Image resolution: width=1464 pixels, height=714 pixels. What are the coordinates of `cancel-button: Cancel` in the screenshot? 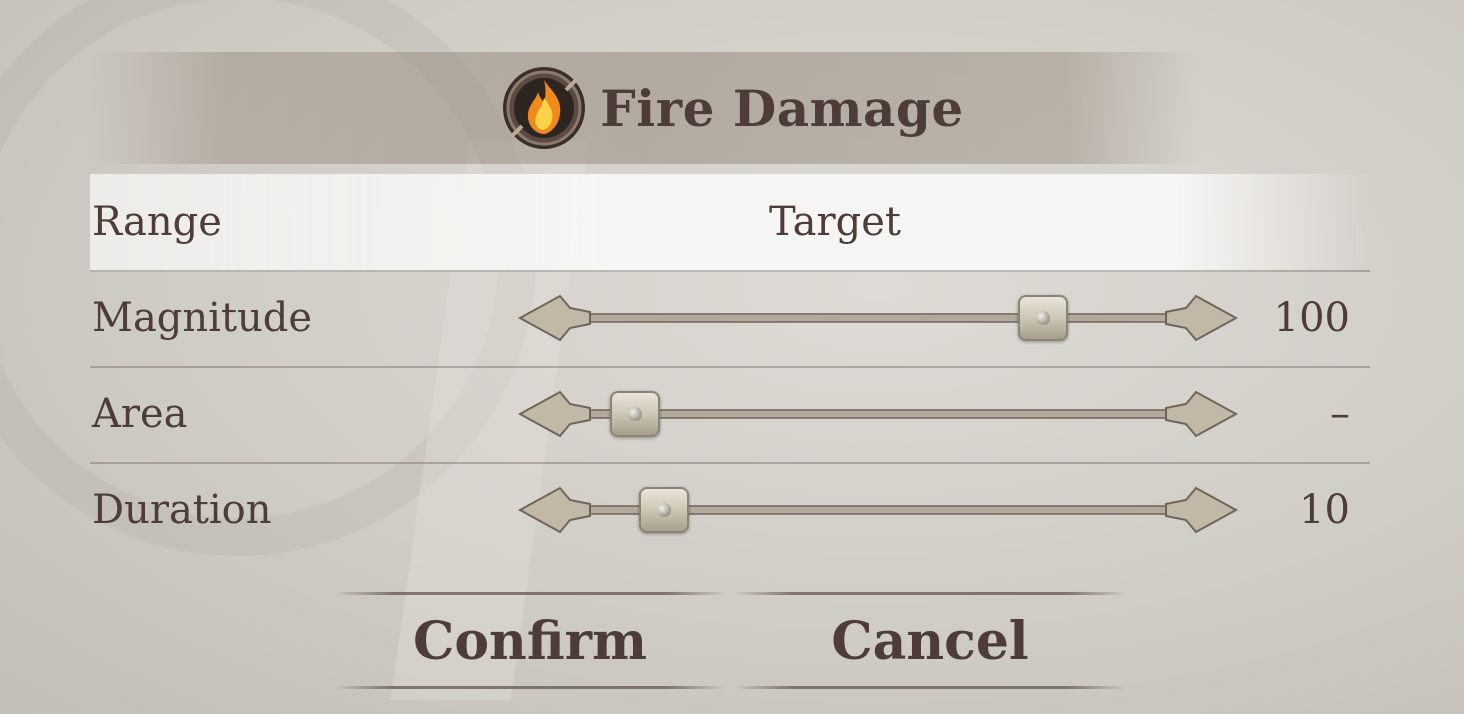 It's located at (930, 642).